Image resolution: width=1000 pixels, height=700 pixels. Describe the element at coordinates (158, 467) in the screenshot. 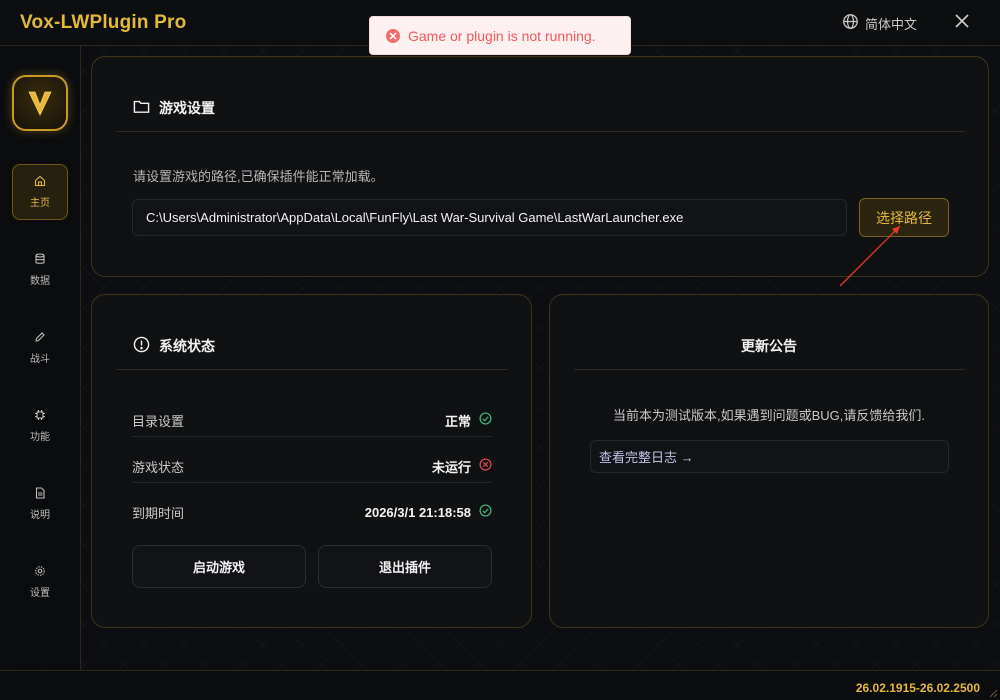

I see `status-label: 游戏状态` at that location.